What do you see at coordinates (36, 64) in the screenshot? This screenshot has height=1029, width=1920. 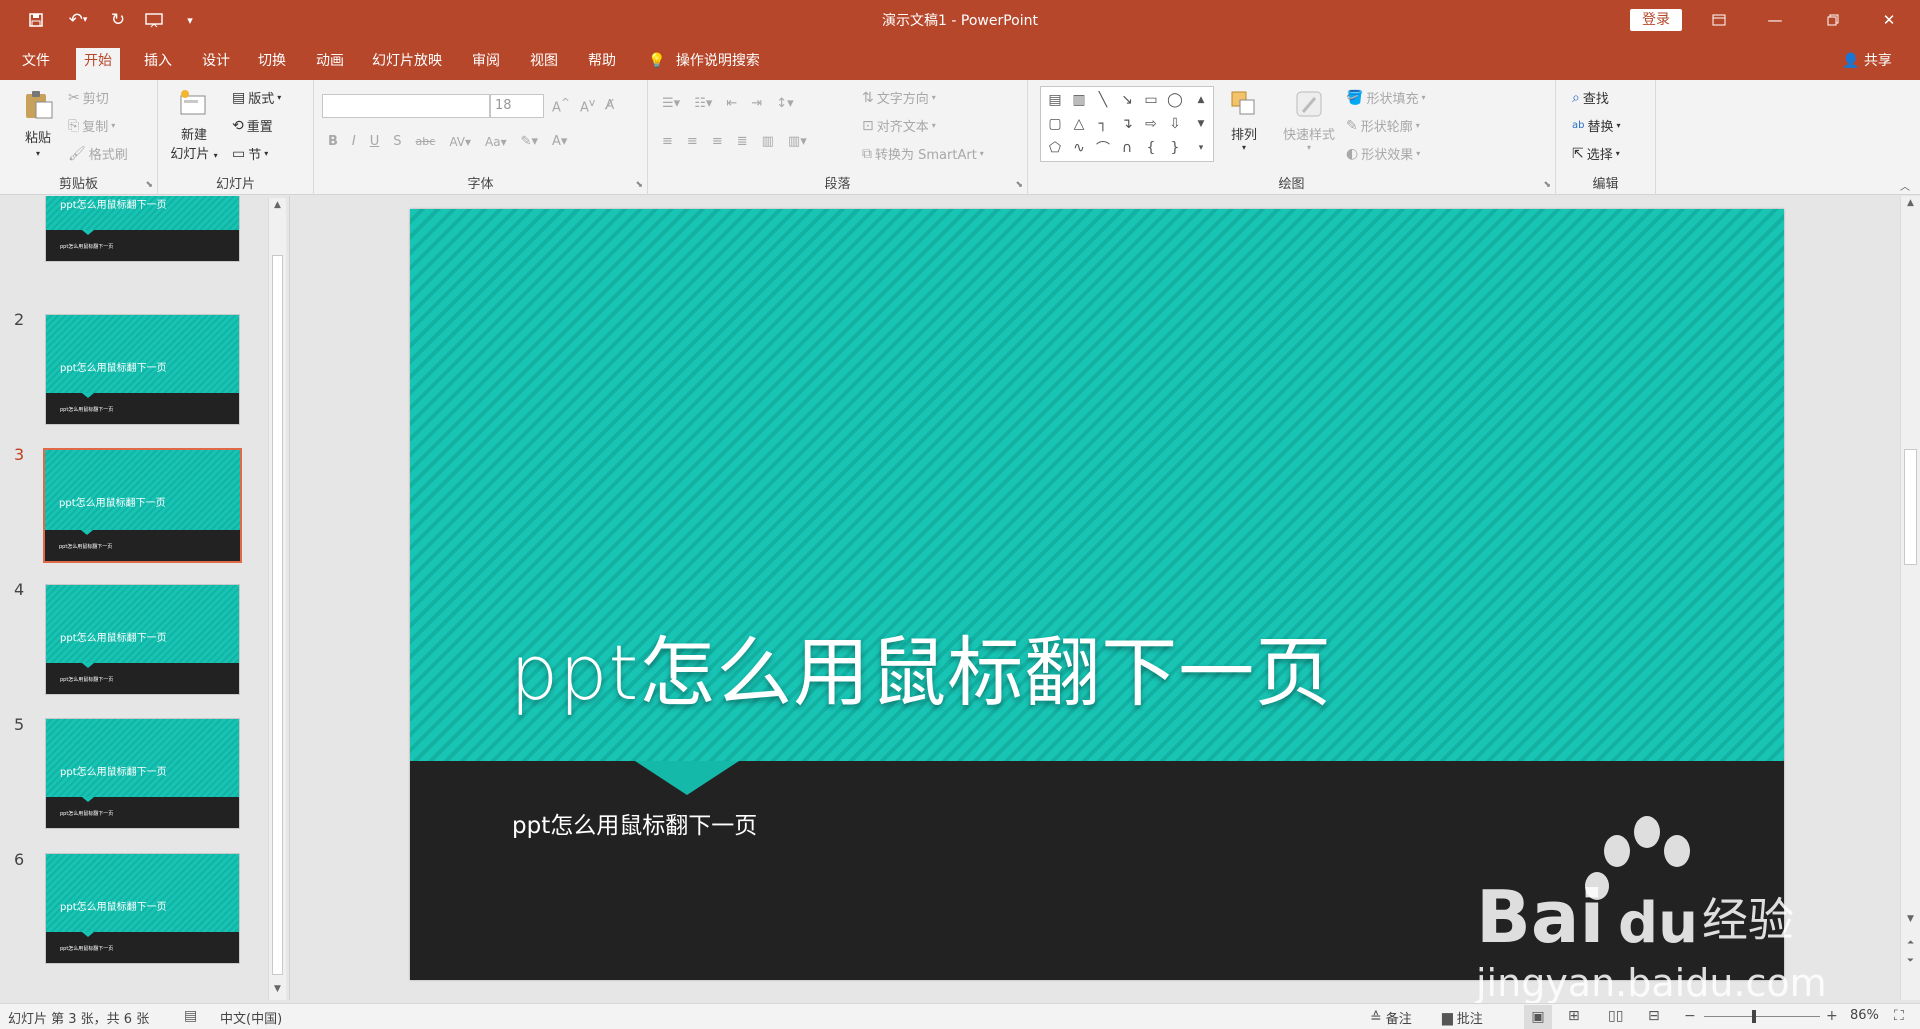 I see `tab-file: 文件` at bounding box center [36, 64].